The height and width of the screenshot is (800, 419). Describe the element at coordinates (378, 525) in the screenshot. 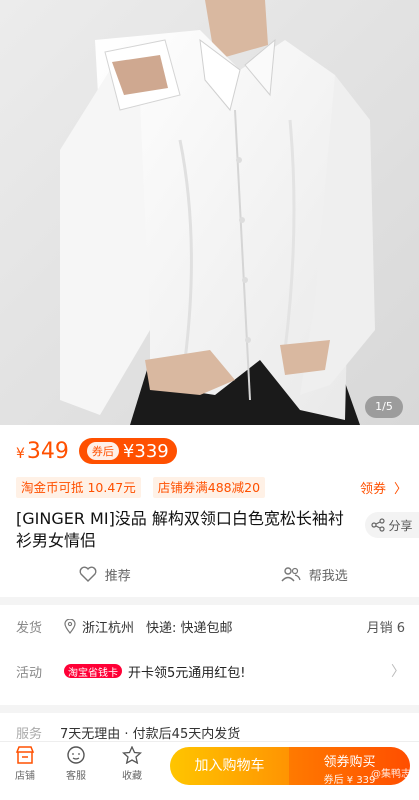

I see `share-icon` at that location.